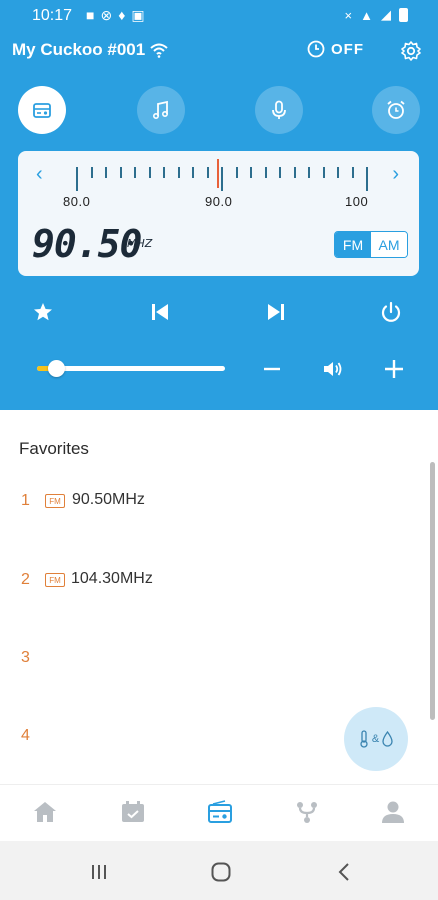 The width and height of the screenshot is (438, 900). Describe the element at coordinates (25, 579) in the screenshot. I see `favorite-number: 2` at that location.